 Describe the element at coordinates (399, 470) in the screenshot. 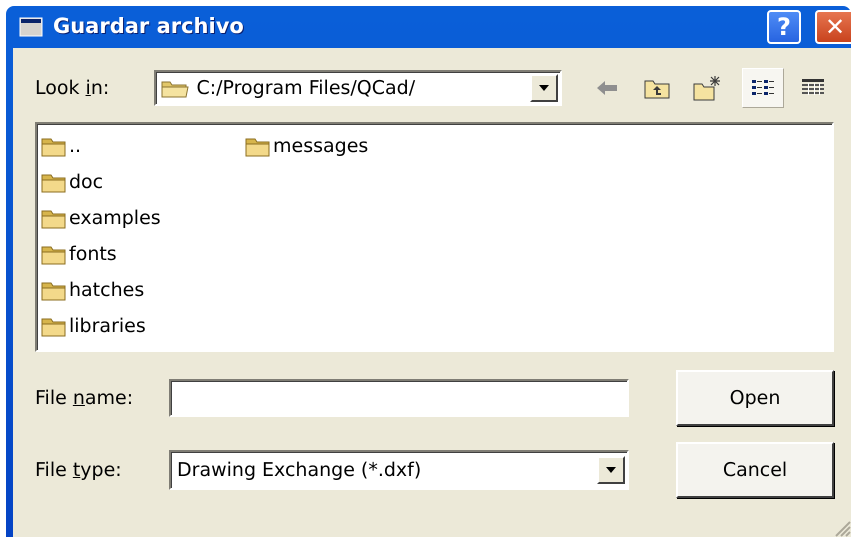

I see `file-type-dropdown: Drawing Exchange (*.dxf)` at that location.